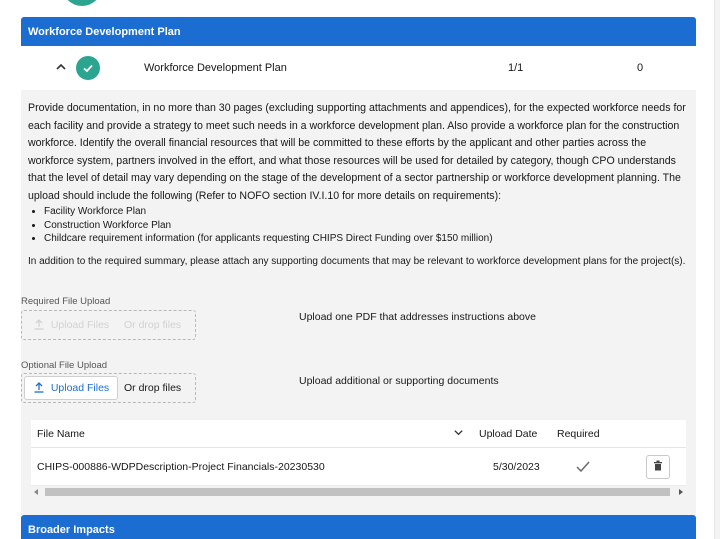  Describe the element at coordinates (358, 434) in the screenshot. I see `table-header: File Name Upload Date Required` at that location.